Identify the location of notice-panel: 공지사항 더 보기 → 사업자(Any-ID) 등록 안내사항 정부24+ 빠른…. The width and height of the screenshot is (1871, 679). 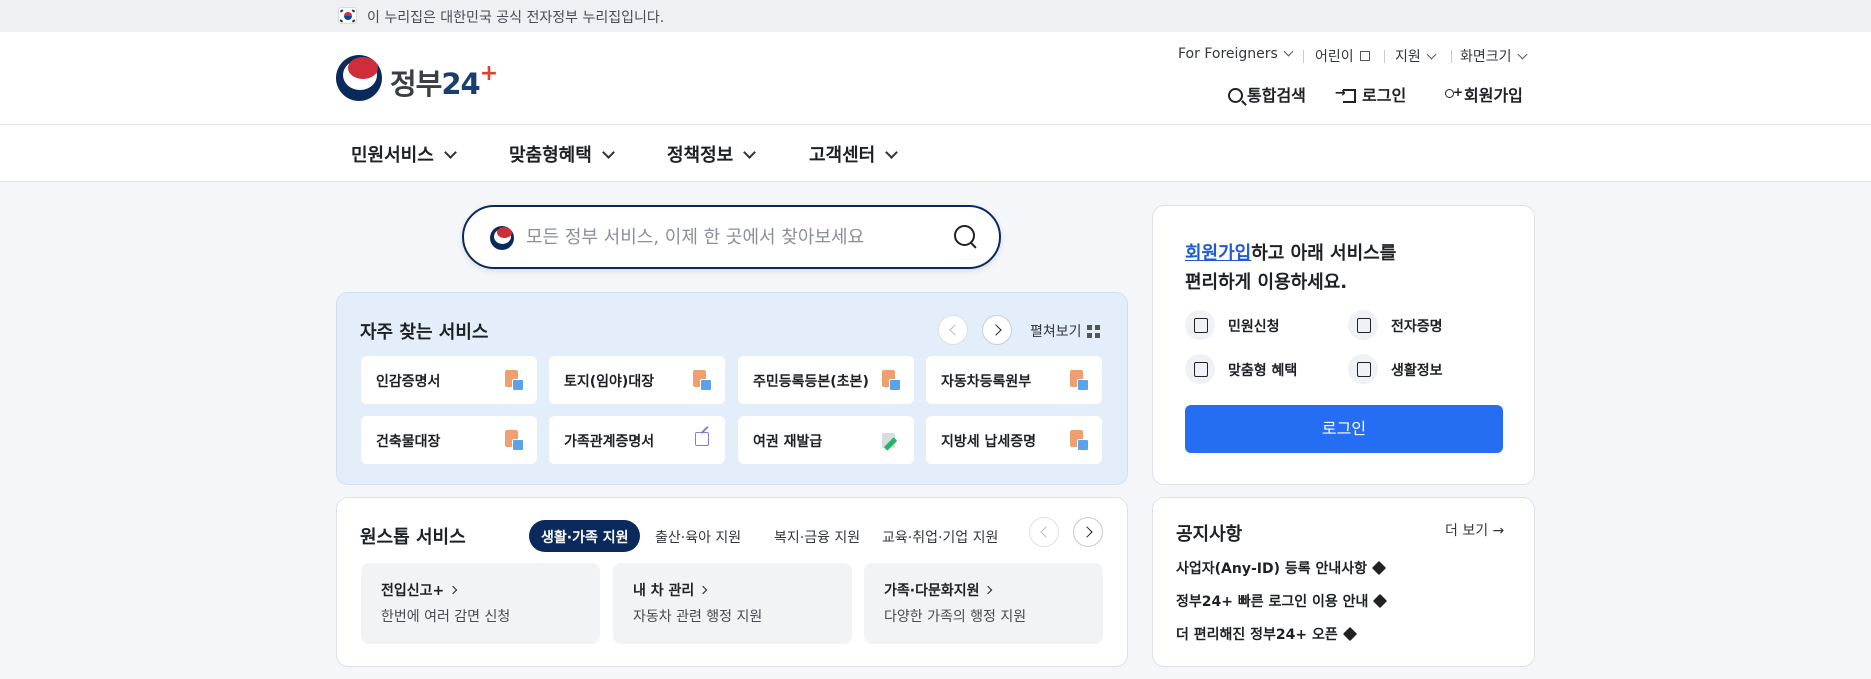
(1343, 582).